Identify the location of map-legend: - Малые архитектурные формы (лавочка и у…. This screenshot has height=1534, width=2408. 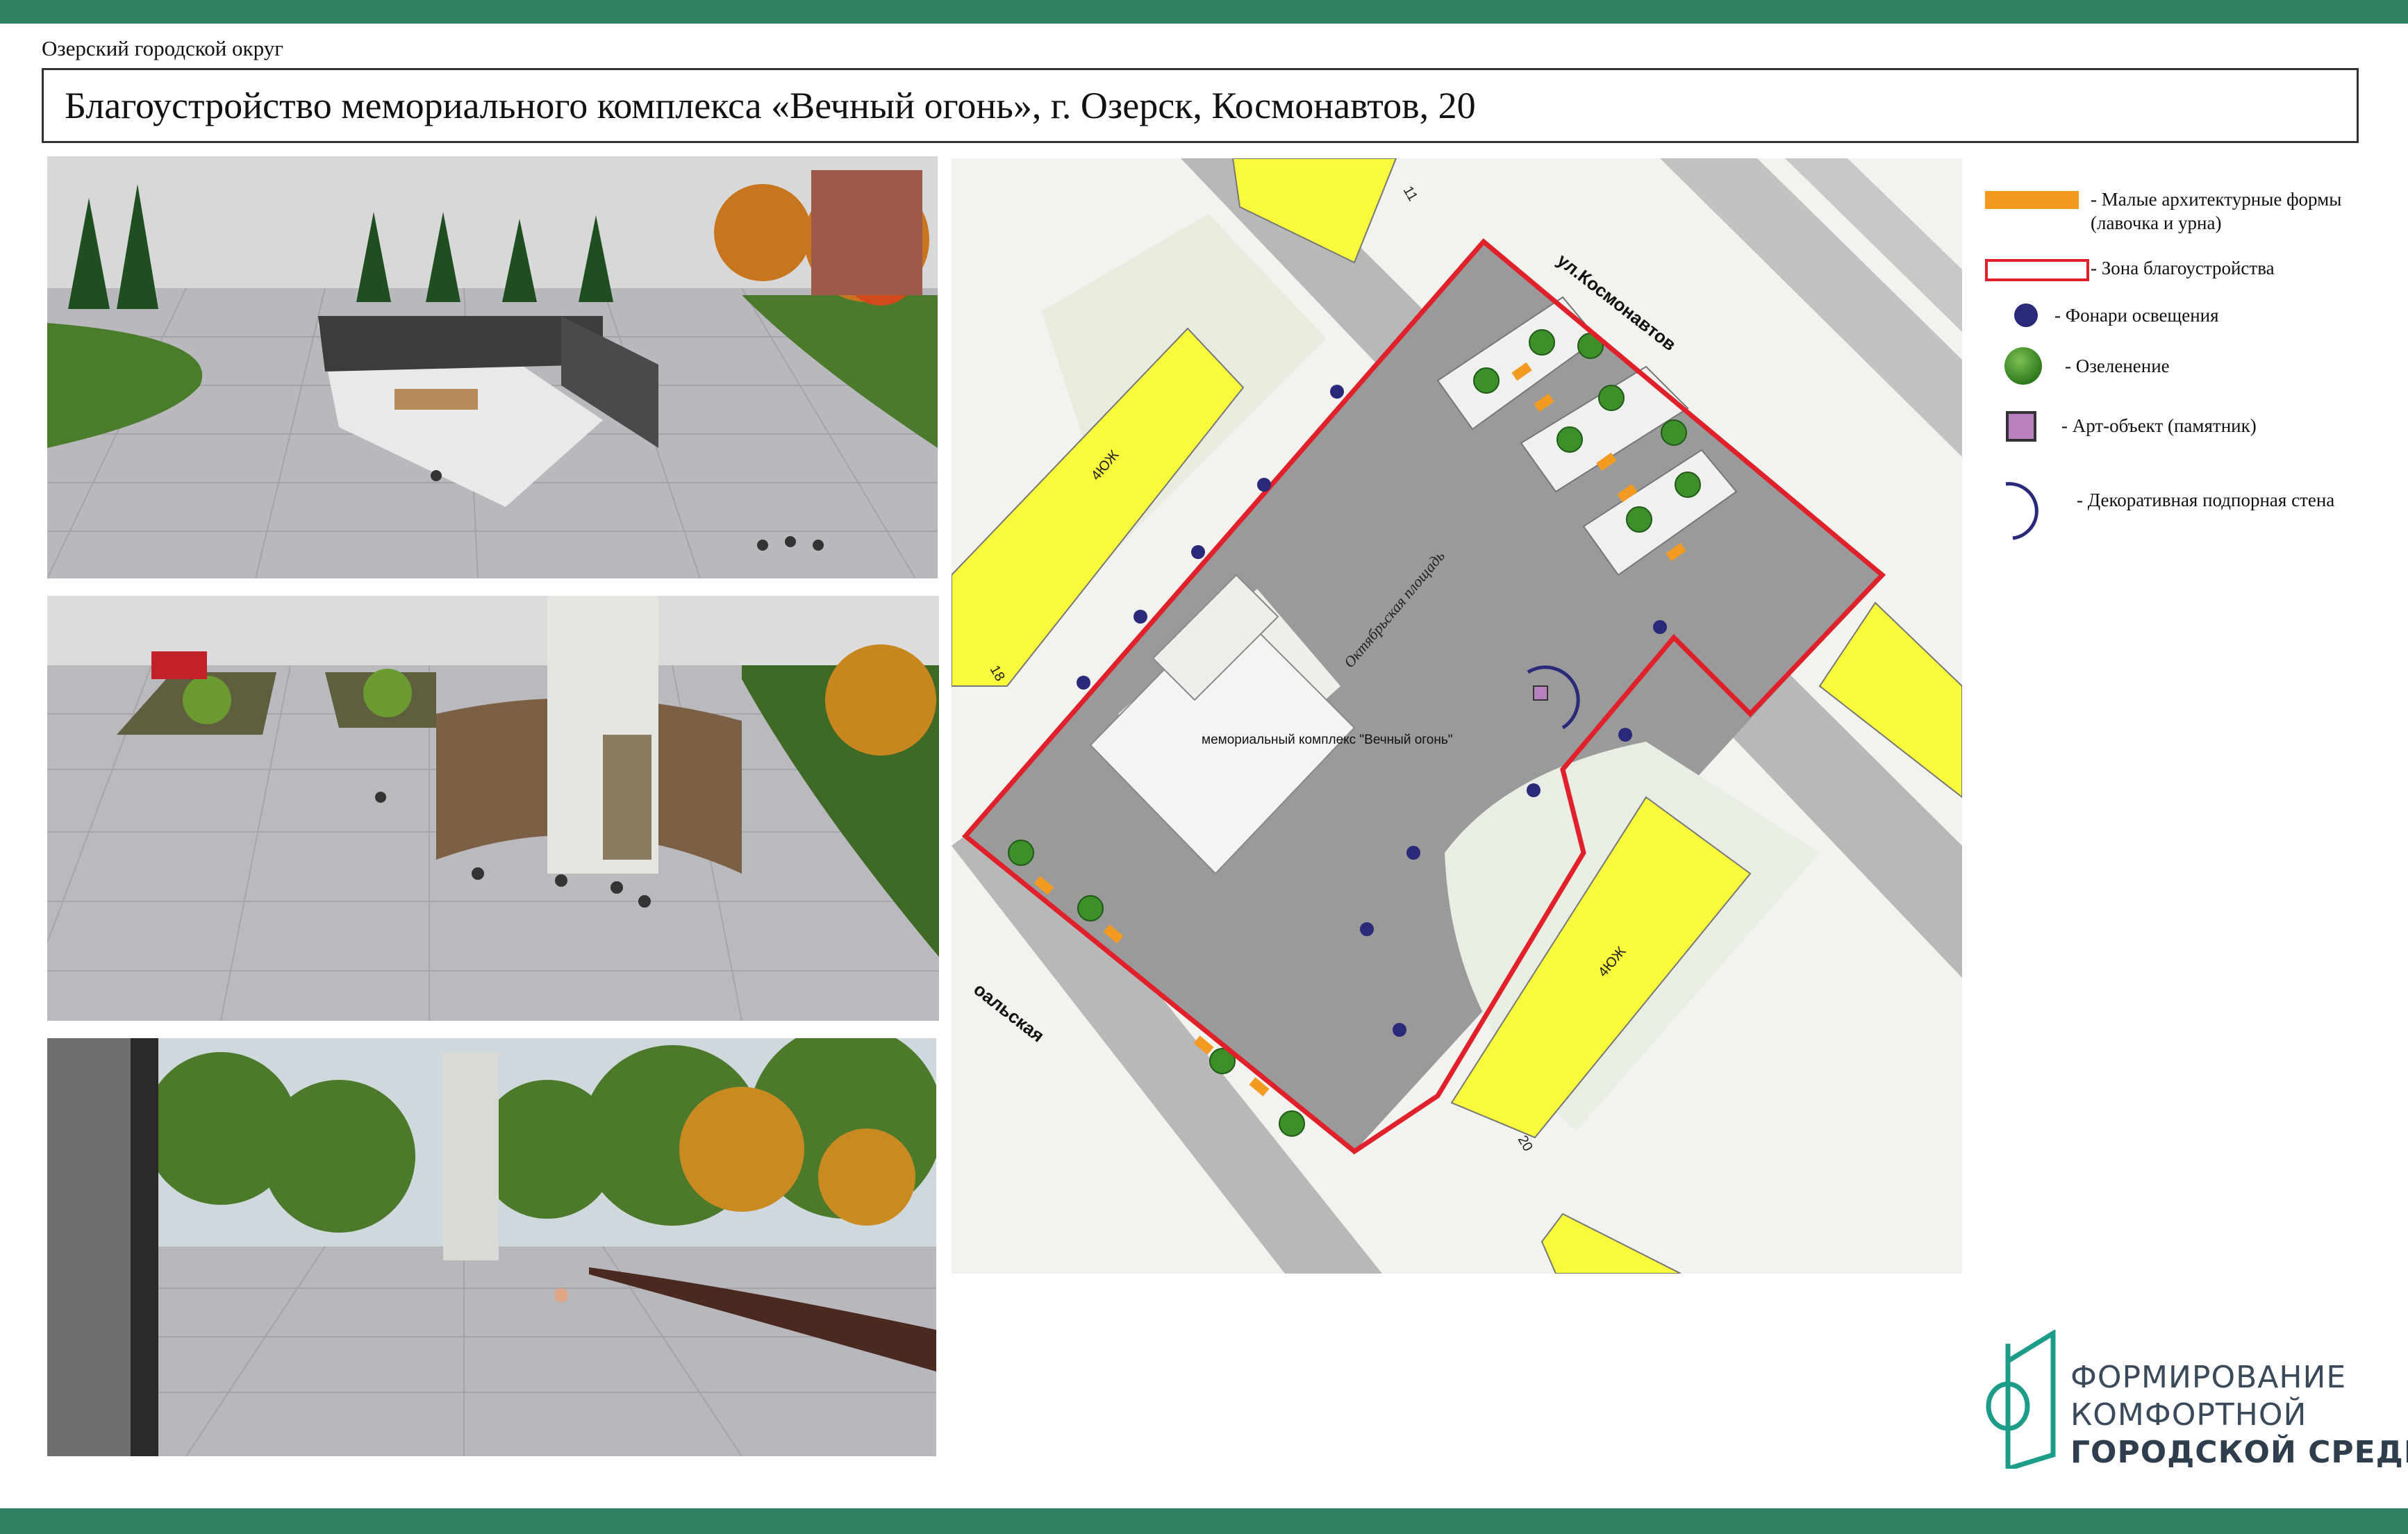
(2179, 364).